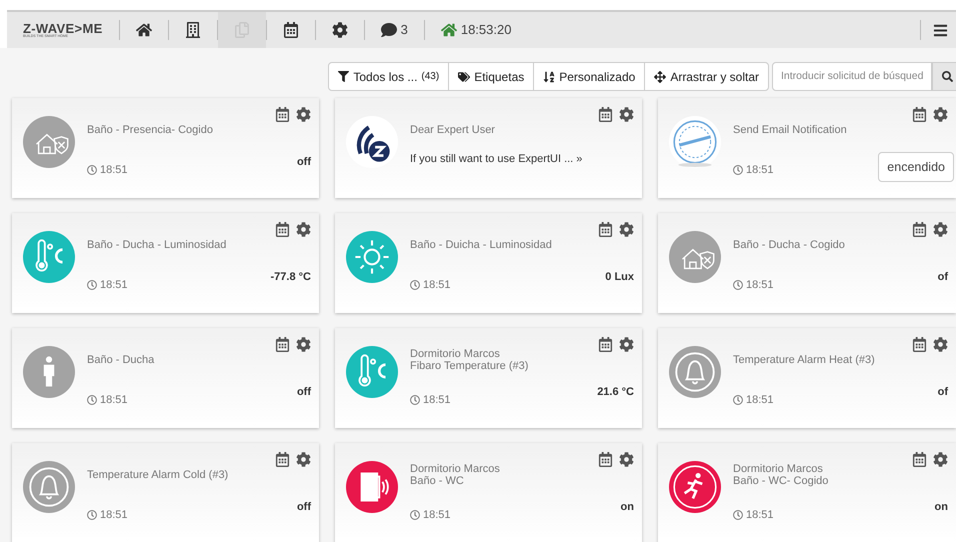 The width and height of the screenshot is (956, 542). I want to click on speech-bubble-icon, so click(388, 30).